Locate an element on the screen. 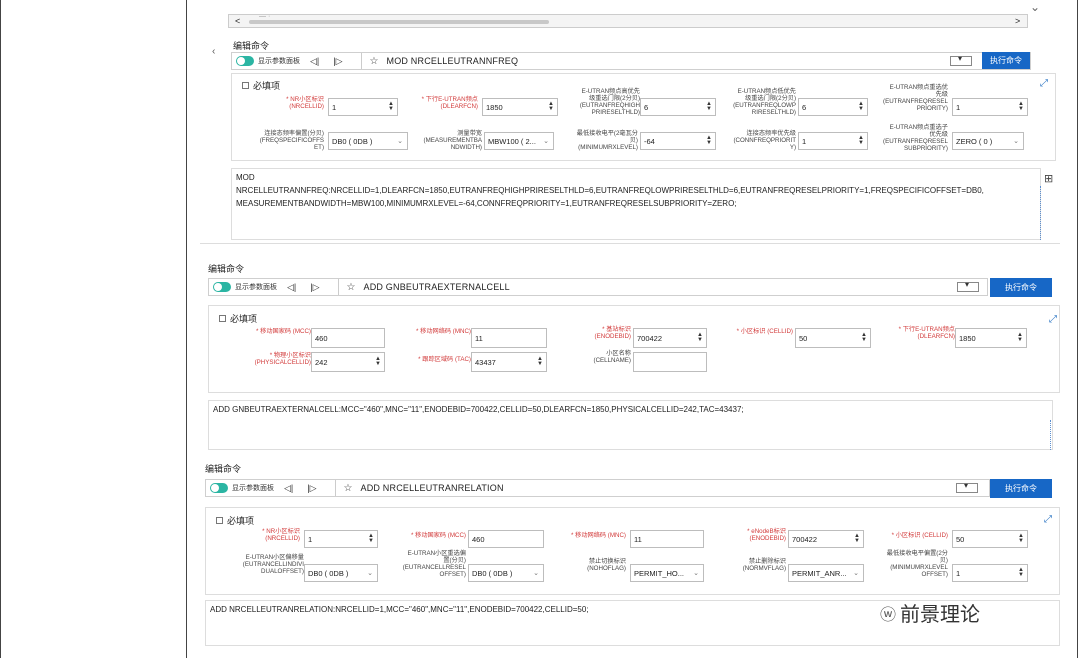 The image size is (1080, 658). panel1-command-name: MOD NRCELLEUTRANNFREQ is located at coordinates (453, 61).